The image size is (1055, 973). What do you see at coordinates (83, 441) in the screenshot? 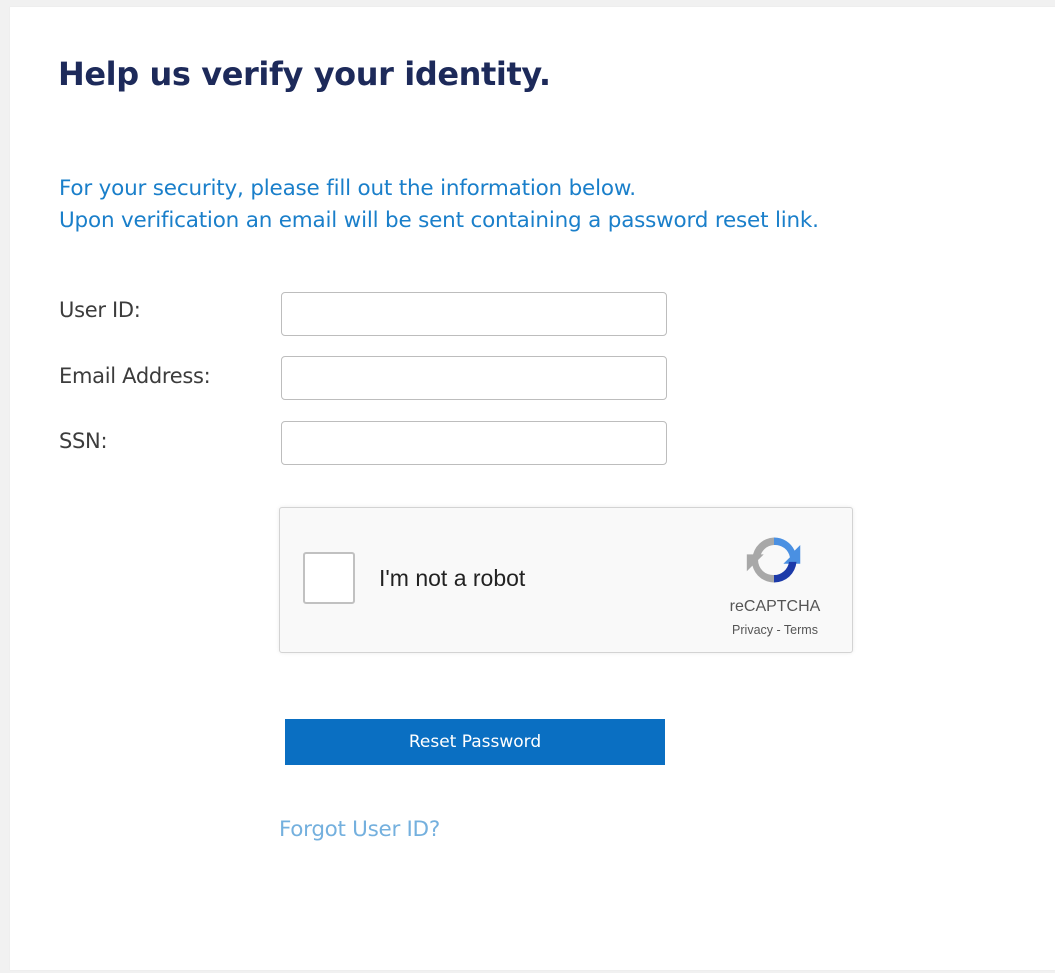
I see `ssn-label: SSN:` at bounding box center [83, 441].